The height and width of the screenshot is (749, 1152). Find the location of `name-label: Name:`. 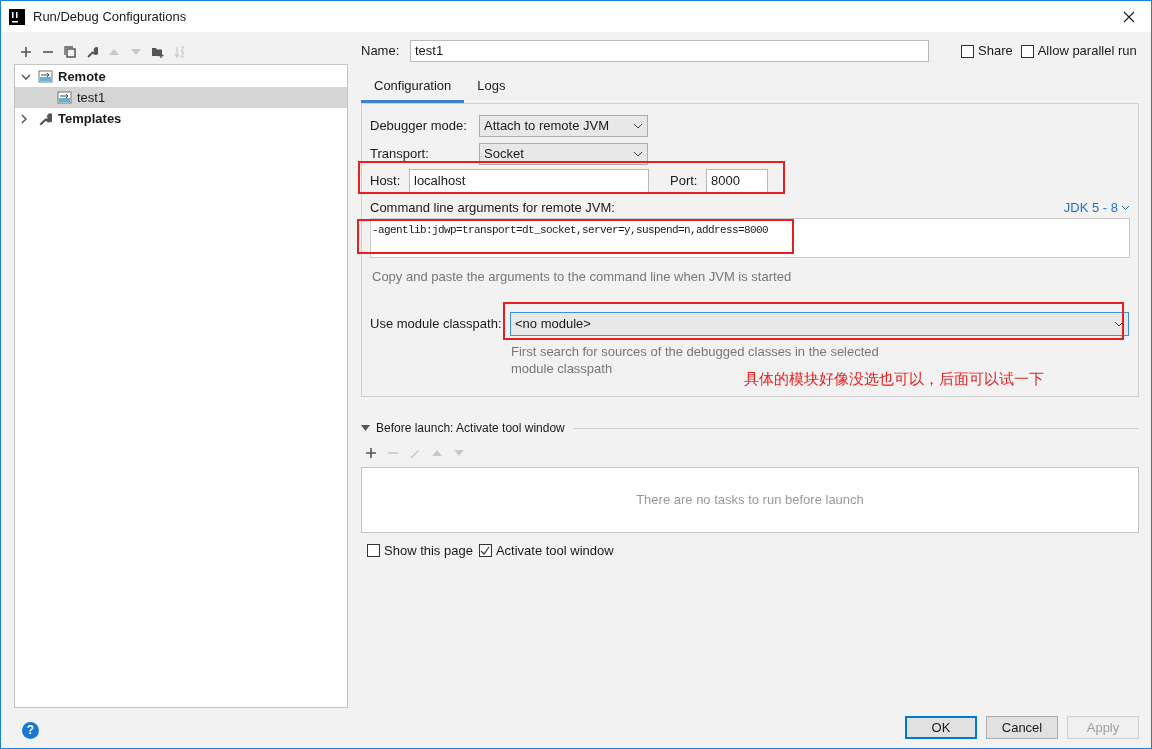

name-label: Name: is located at coordinates (381, 51).